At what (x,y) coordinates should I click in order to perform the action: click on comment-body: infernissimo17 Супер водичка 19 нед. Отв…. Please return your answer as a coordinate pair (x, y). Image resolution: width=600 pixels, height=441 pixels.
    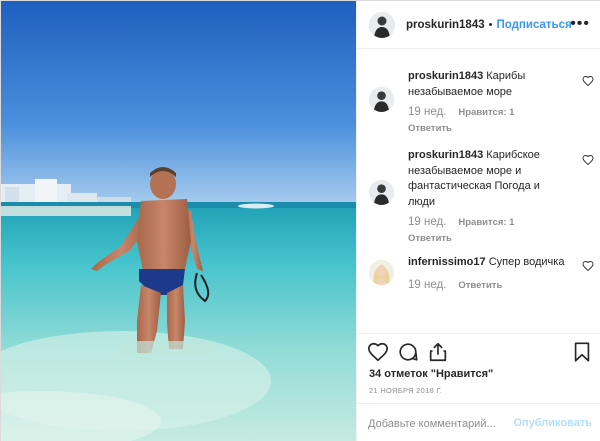
    Looking at the image, I should click on (488, 274).